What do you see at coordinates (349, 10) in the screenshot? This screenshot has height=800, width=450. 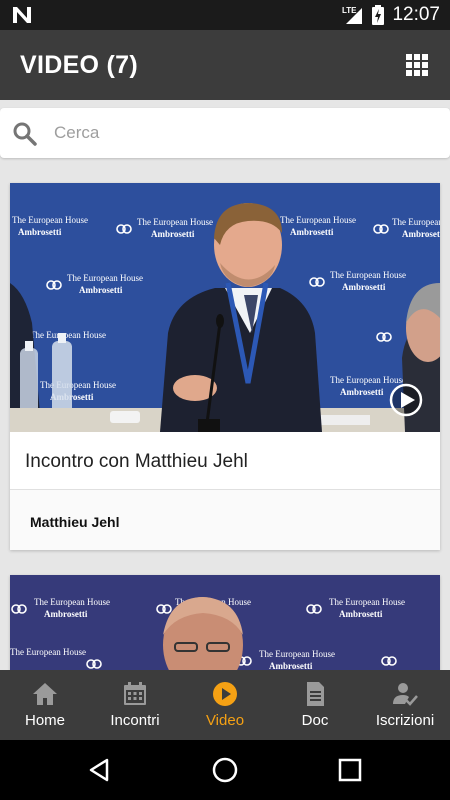 I see `network-label: LTE` at bounding box center [349, 10].